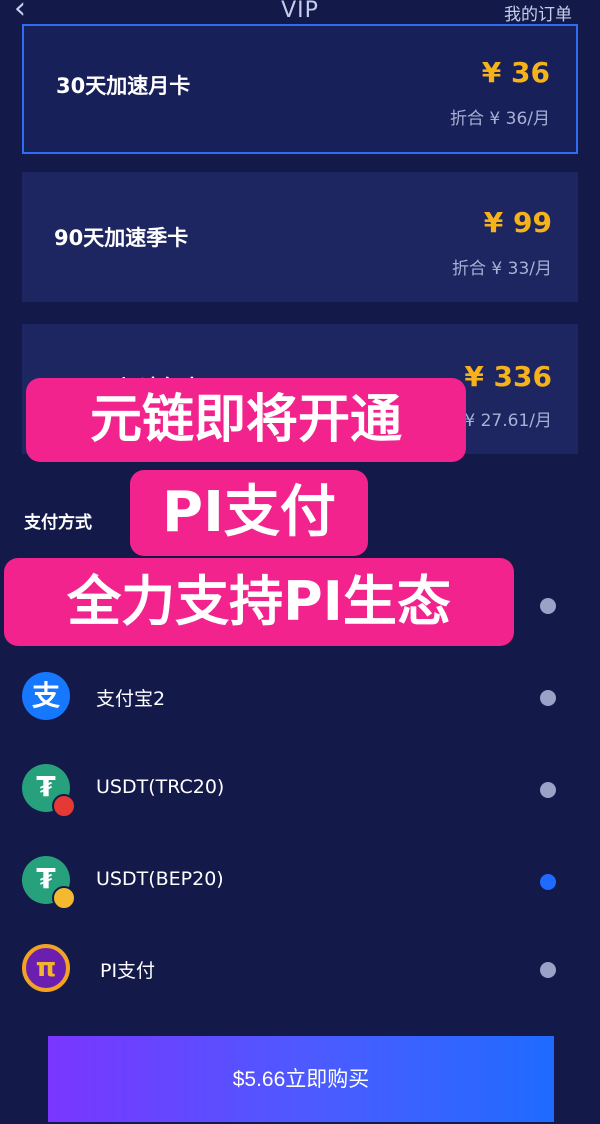 The image size is (600, 1124). What do you see at coordinates (515, 72) in the screenshot?
I see `plan-price: ¥ 36` at bounding box center [515, 72].